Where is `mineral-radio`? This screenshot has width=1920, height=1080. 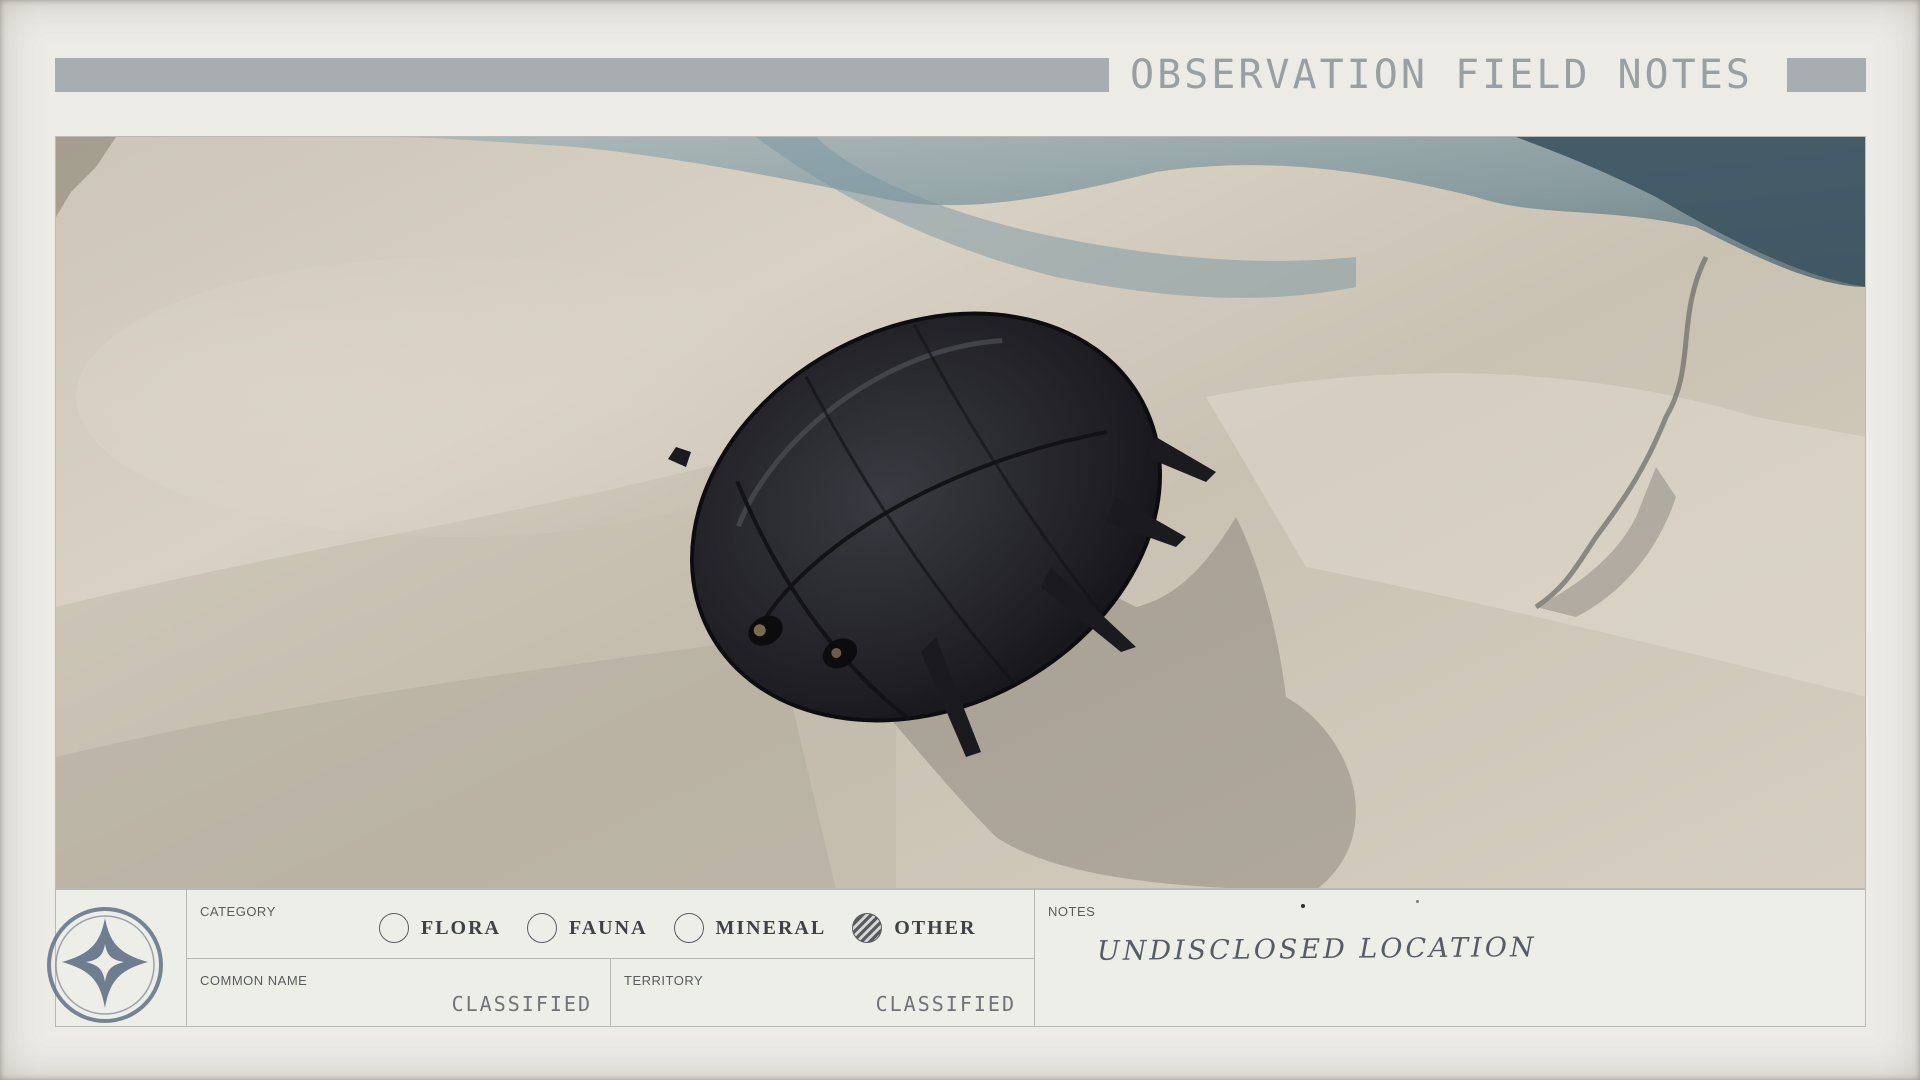
mineral-radio is located at coordinates (688, 928).